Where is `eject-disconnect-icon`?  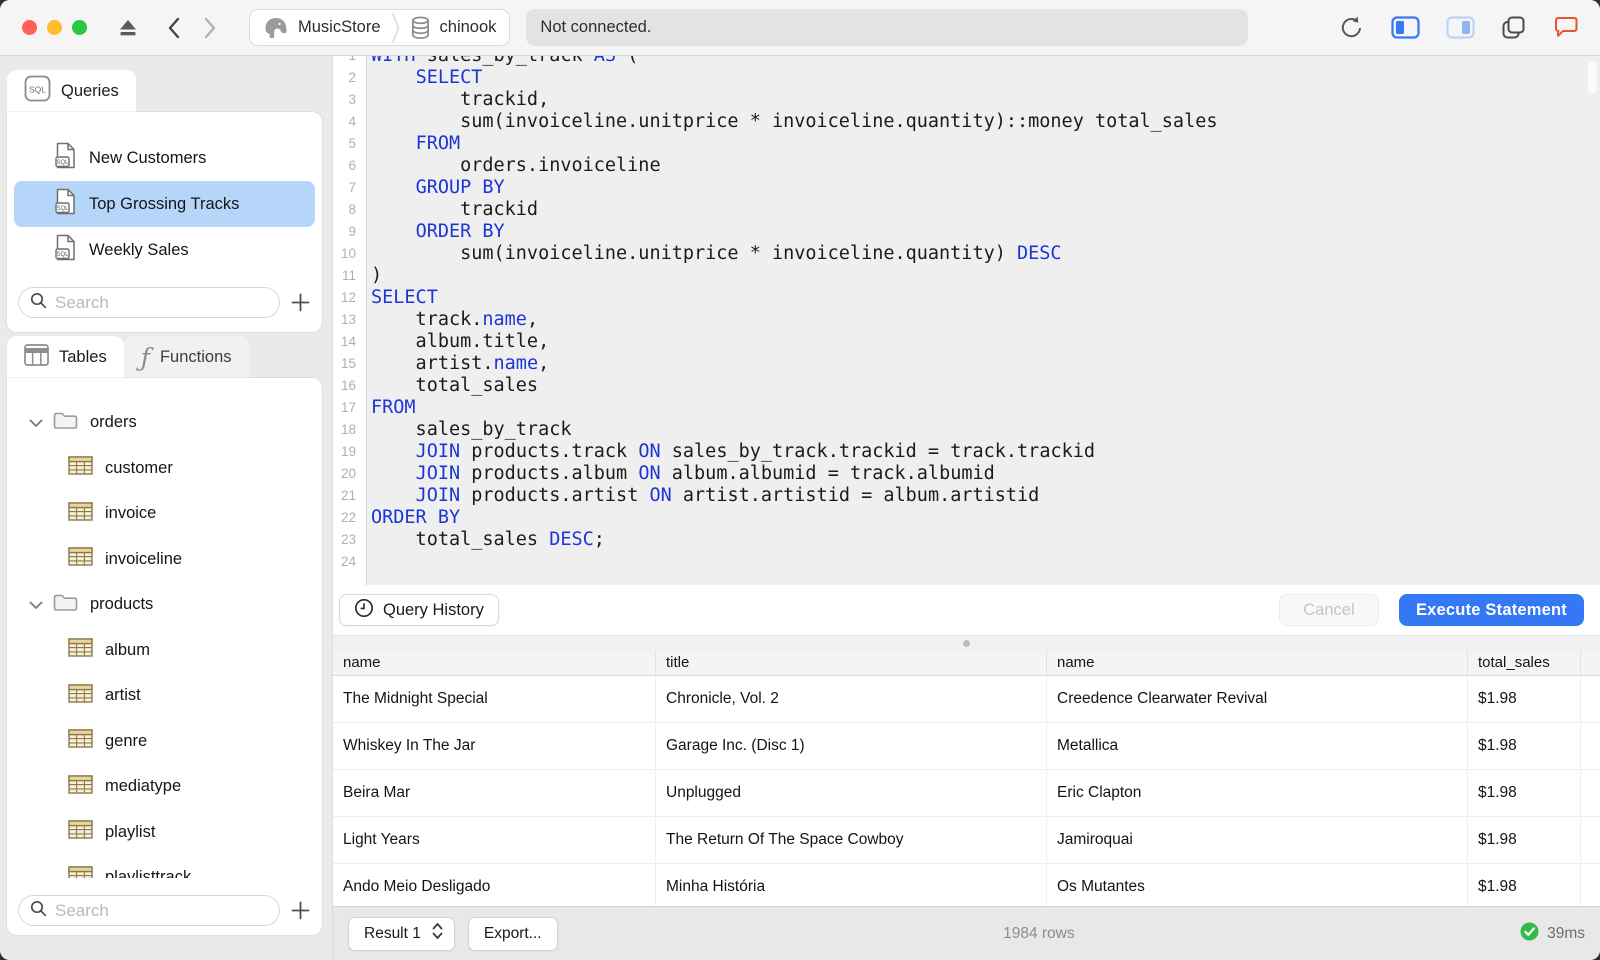 eject-disconnect-icon is located at coordinates (128, 27).